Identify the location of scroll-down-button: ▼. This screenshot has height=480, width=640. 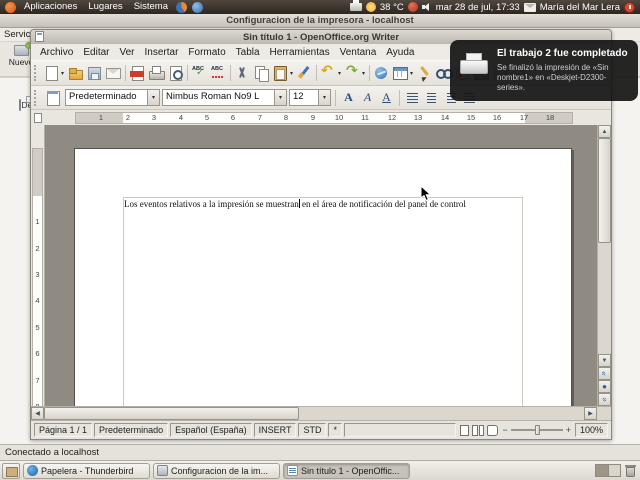
(604, 360).